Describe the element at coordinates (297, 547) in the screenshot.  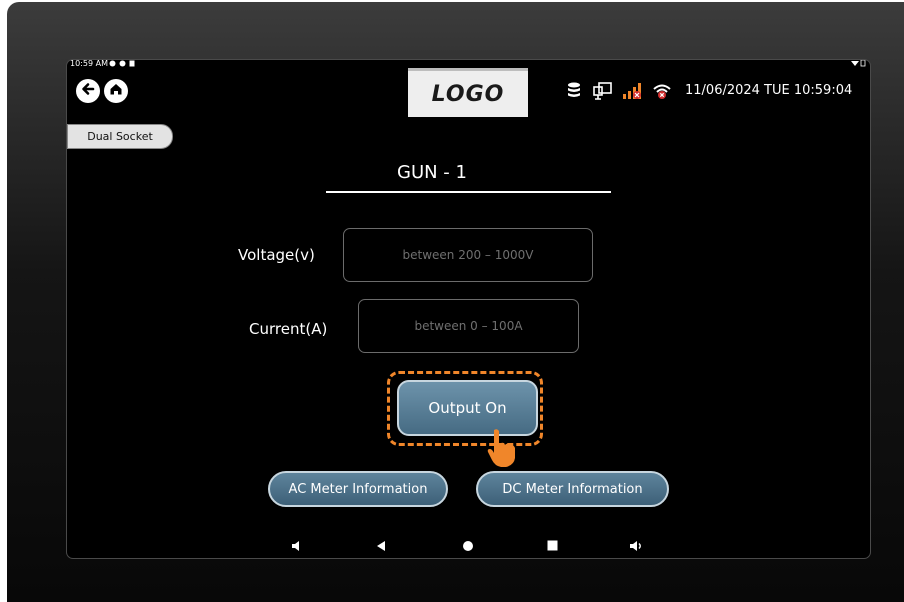
I see `volume-down-icon` at that location.